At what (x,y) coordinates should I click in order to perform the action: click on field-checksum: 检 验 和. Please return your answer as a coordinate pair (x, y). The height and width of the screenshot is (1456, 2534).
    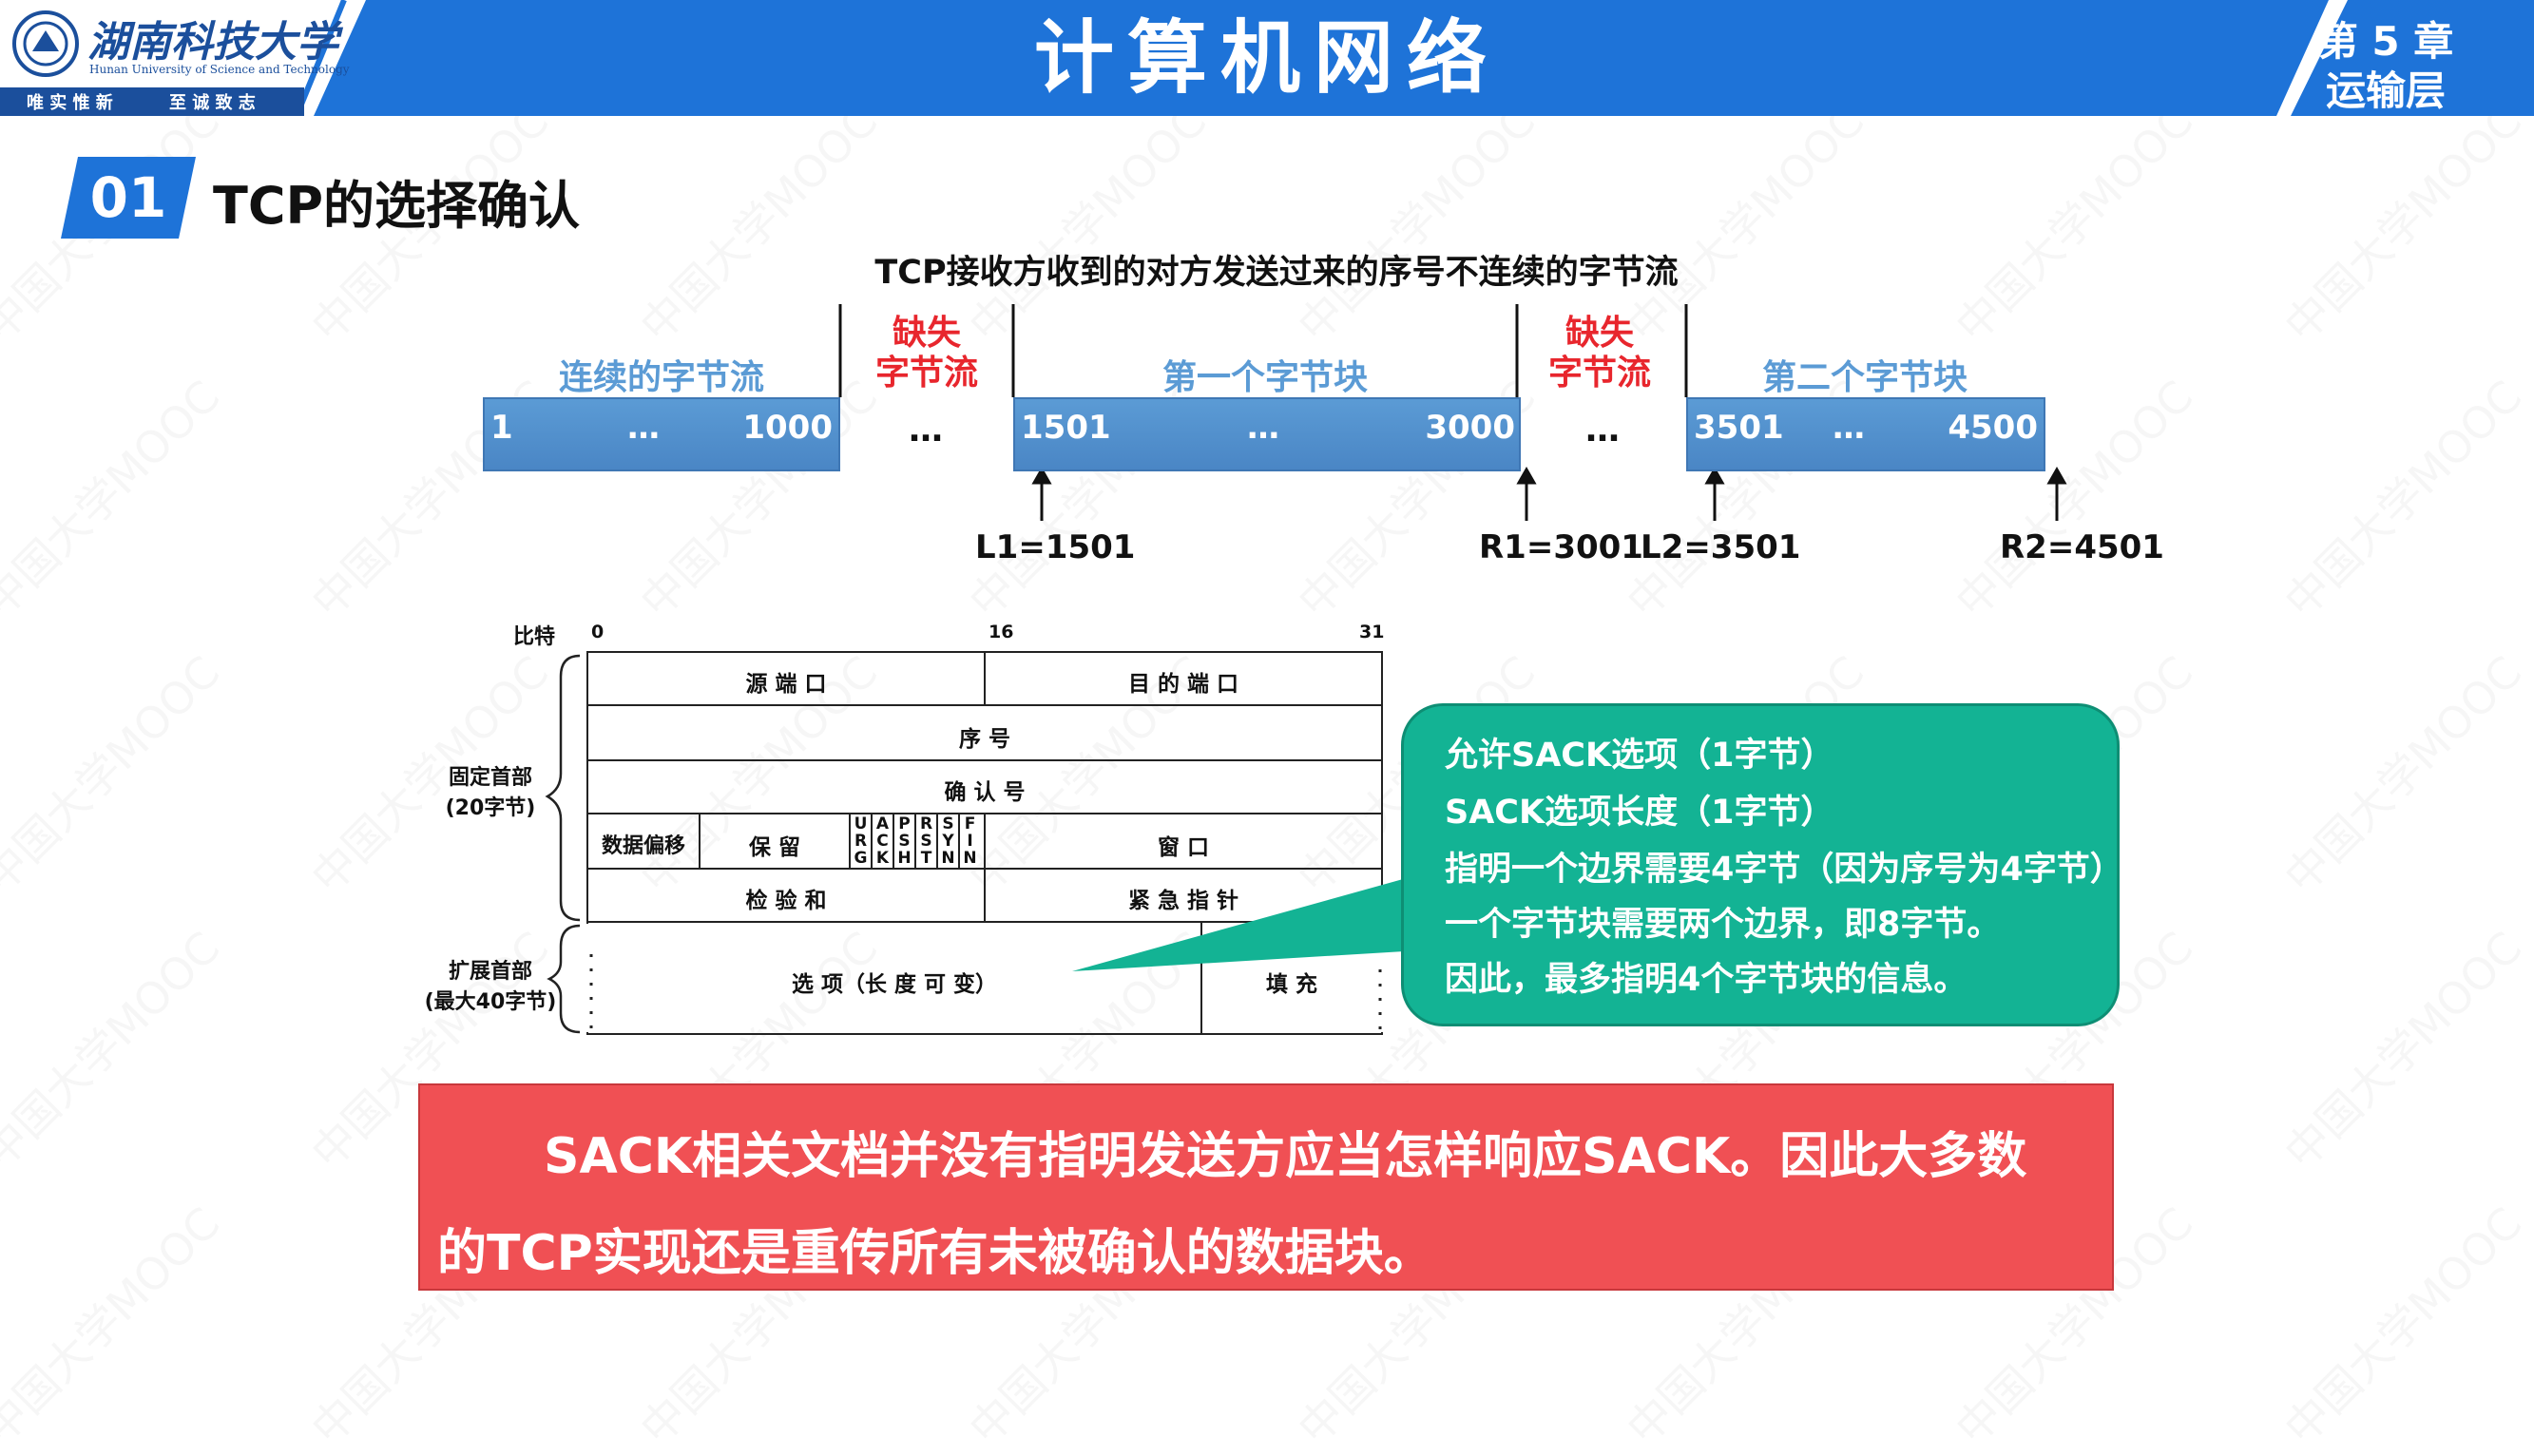
    Looking at the image, I should click on (786, 901).